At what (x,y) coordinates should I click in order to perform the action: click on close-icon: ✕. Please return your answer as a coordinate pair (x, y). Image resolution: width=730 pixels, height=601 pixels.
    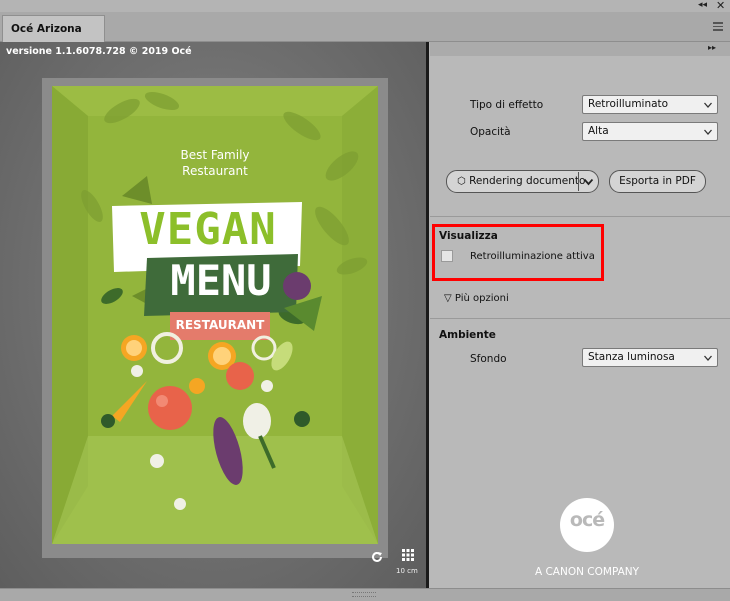
    Looking at the image, I should click on (720, 6).